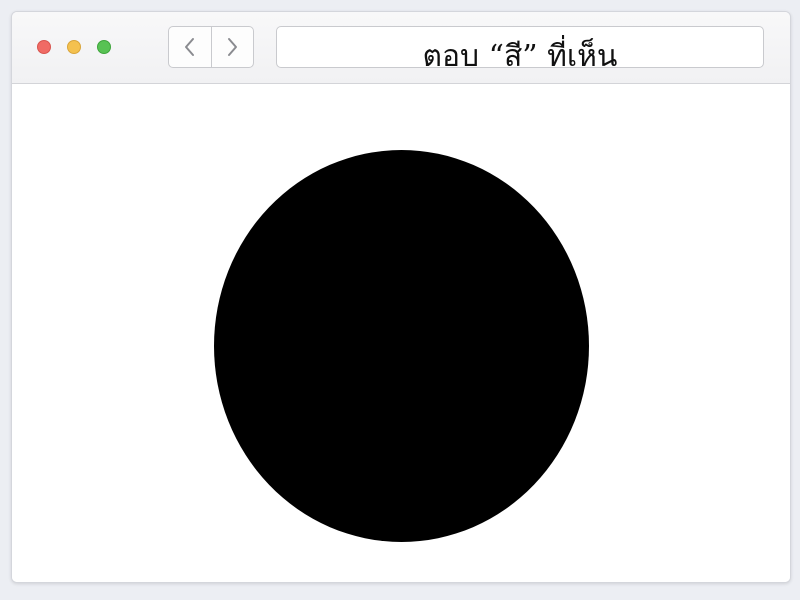 The height and width of the screenshot is (600, 800). I want to click on chevron-left-icon, so click(189, 47).